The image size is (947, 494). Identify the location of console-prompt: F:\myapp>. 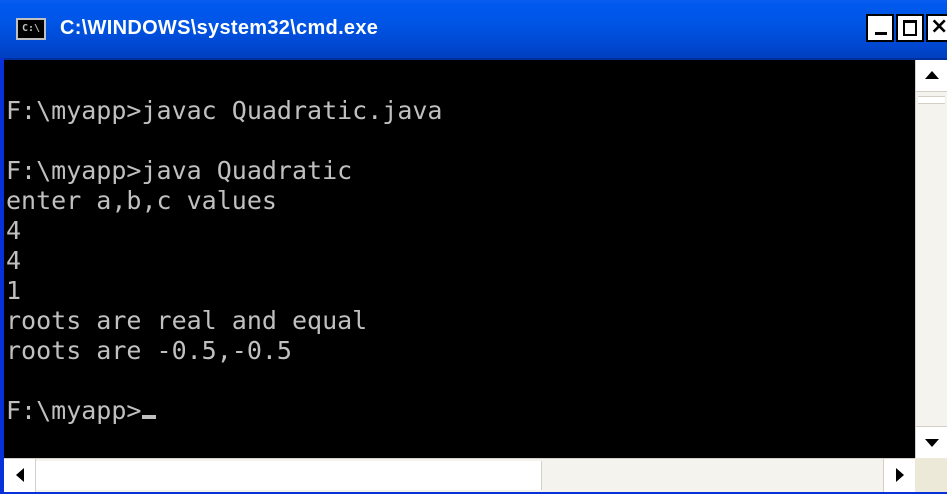
(74, 410).